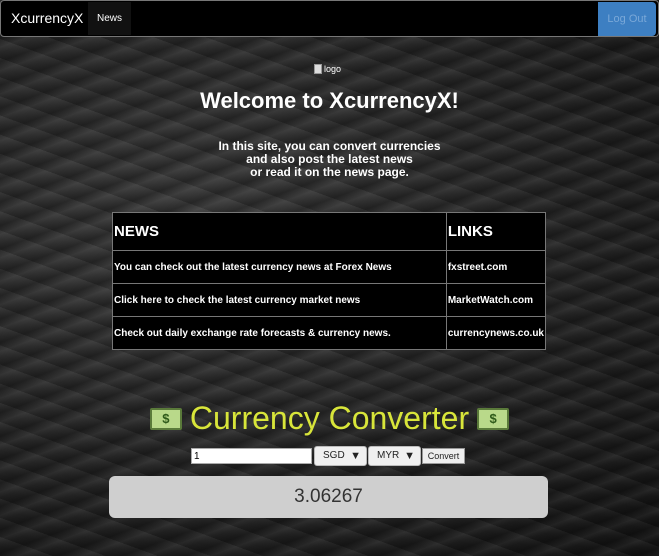 This screenshot has width=659, height=556. I want to click on from-currency-value: SGD, so click(334, 455).